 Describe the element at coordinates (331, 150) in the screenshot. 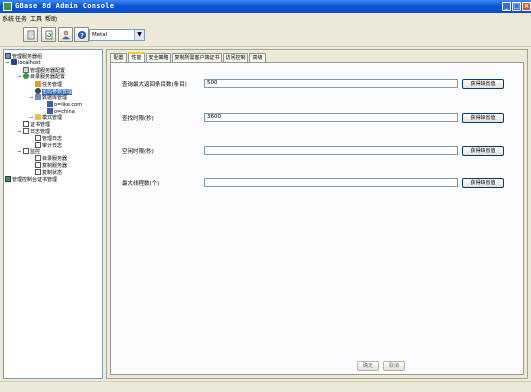

I see `idle-timeout-input` at that location.